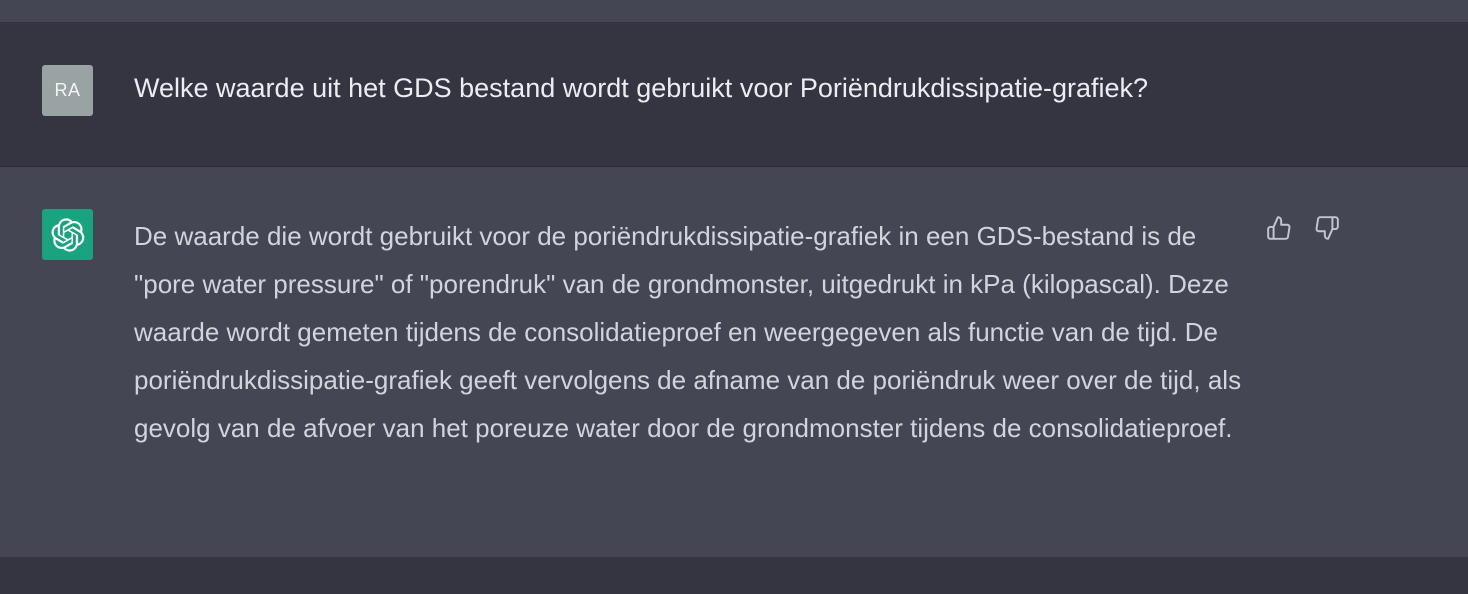 Image resolution: width=1468 pixels, height=594 pixels. What do you see at coordinates (1303, 228) in the screenshot?
I see `feedback-buttons` at bounding box center [1303, 228].